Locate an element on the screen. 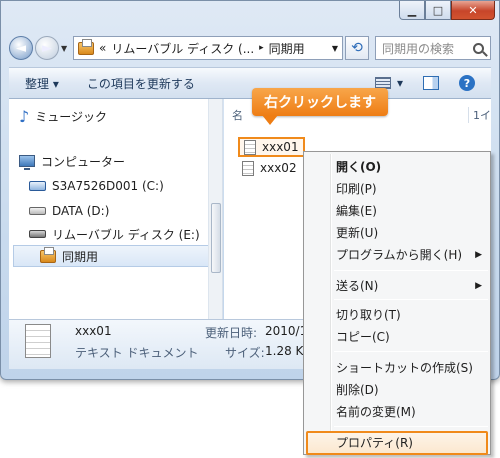 This screenshot has width=500, height=458. column-header-name: 名 is located at coordinates (237, 115).